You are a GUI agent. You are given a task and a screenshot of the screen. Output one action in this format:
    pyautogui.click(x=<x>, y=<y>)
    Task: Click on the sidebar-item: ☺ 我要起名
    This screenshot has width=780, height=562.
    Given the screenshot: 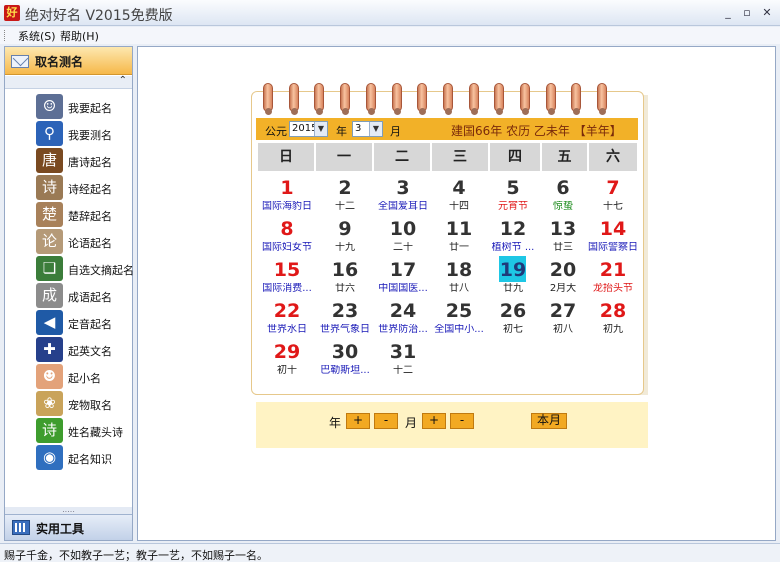 What is the action you would take?
    pyautogui.click(x=68, y=106)
    